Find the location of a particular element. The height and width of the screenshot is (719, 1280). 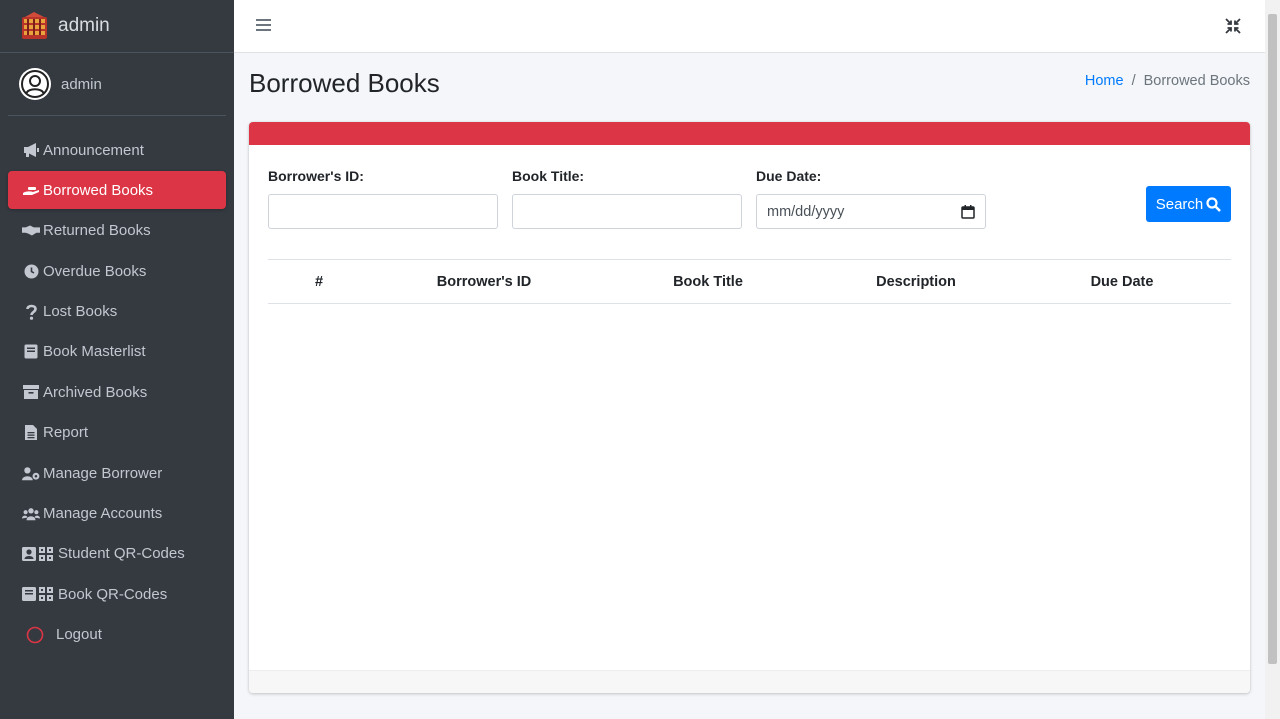

book-title-input is located at coordinates (627, 211).